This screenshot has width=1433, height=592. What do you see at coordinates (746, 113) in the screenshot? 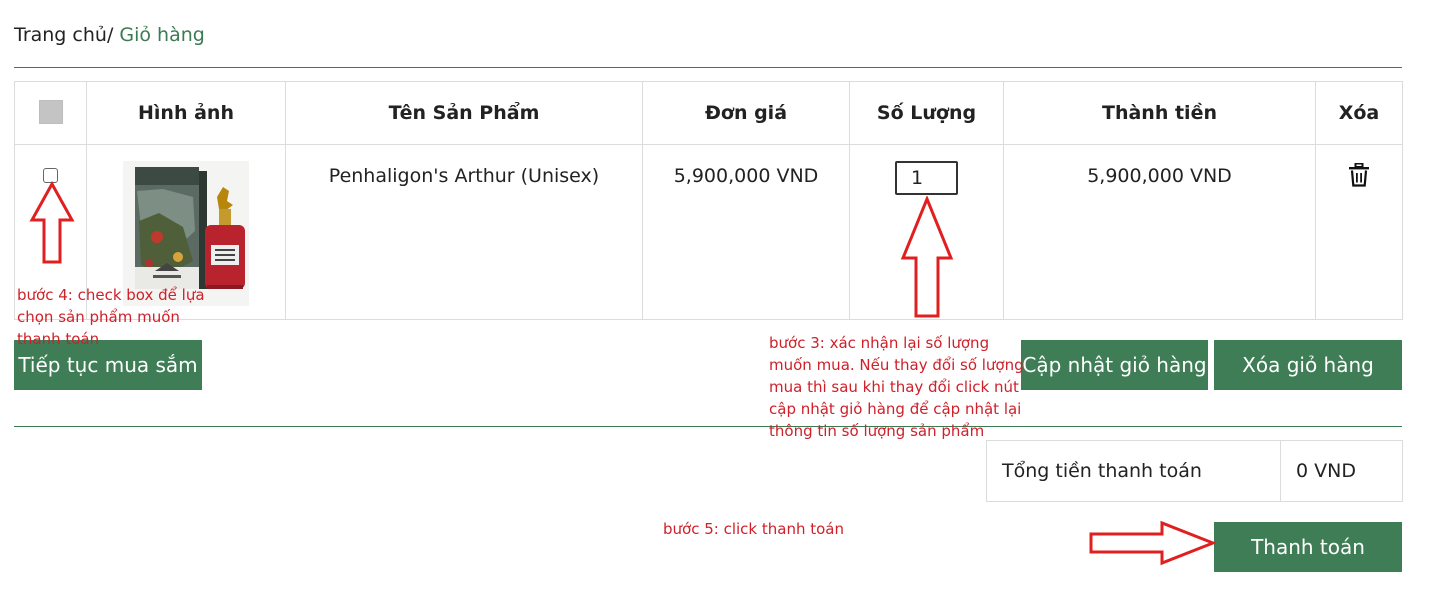
I see `col-header-price: Đơn giá` at bounding box center [746, 113].